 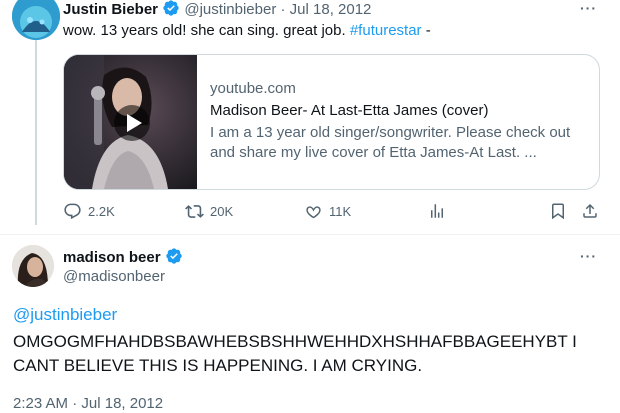 I want to click on repost-count: 20K, so click(x=222, y=211).